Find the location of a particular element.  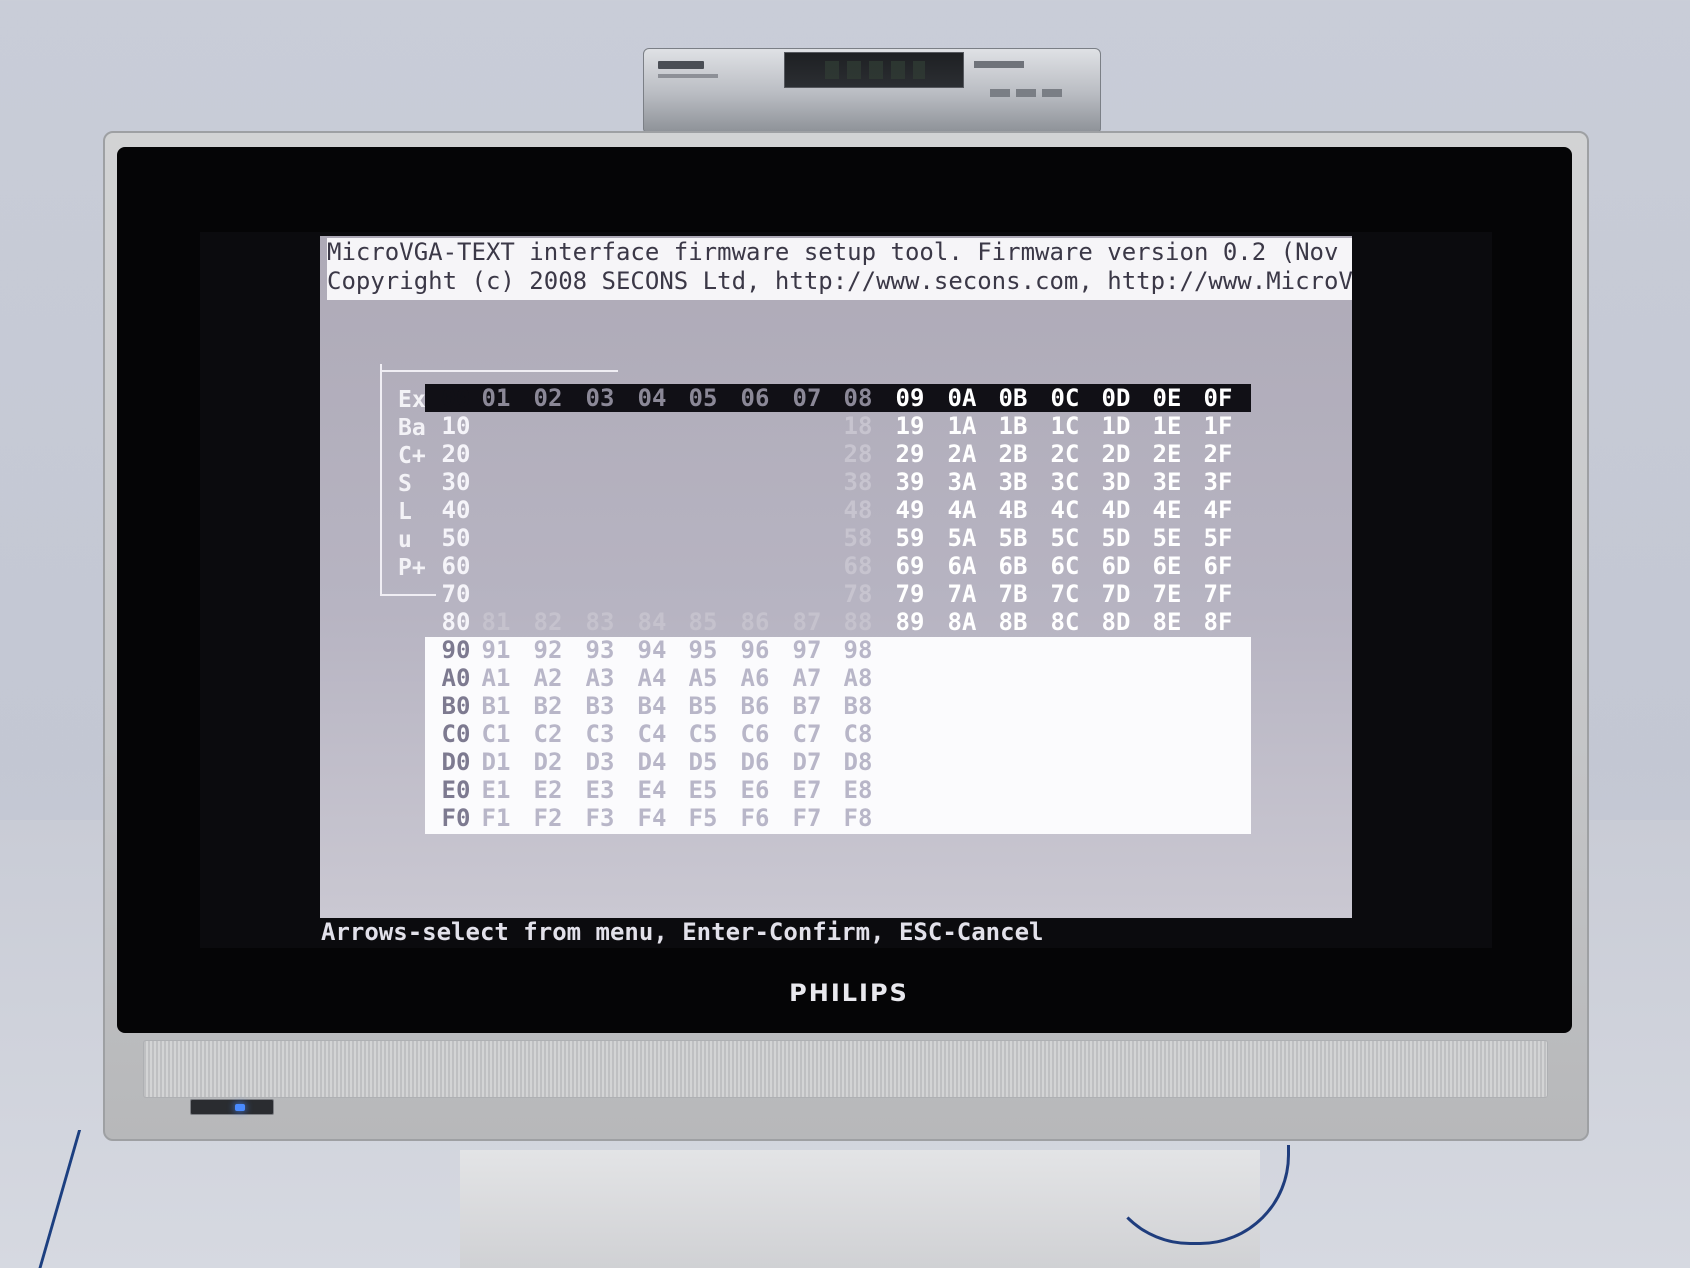

char-code-cell: 93 is located at coordinates (600, 650).